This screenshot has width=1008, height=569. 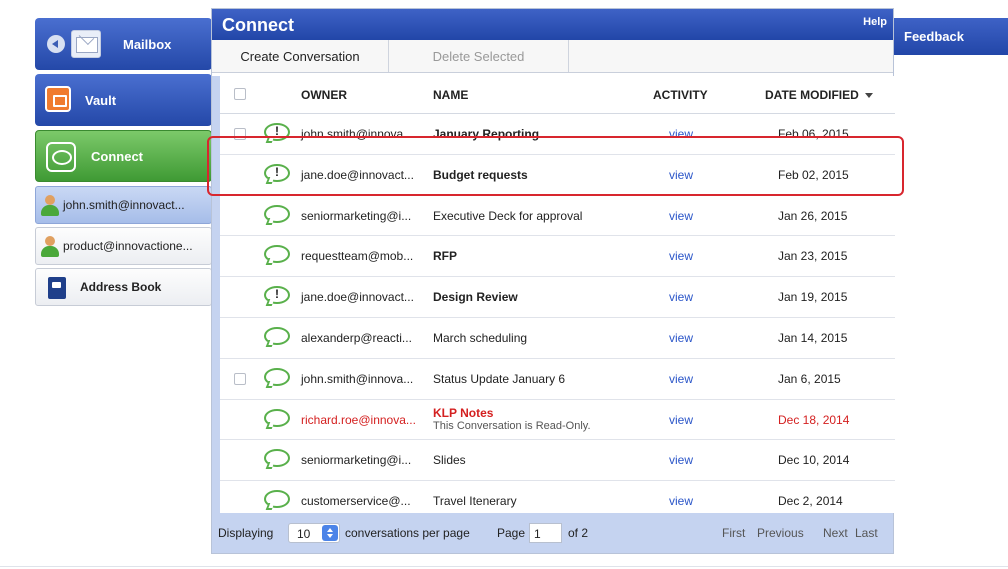 I want to click on divider, so click(x=504, y=566).